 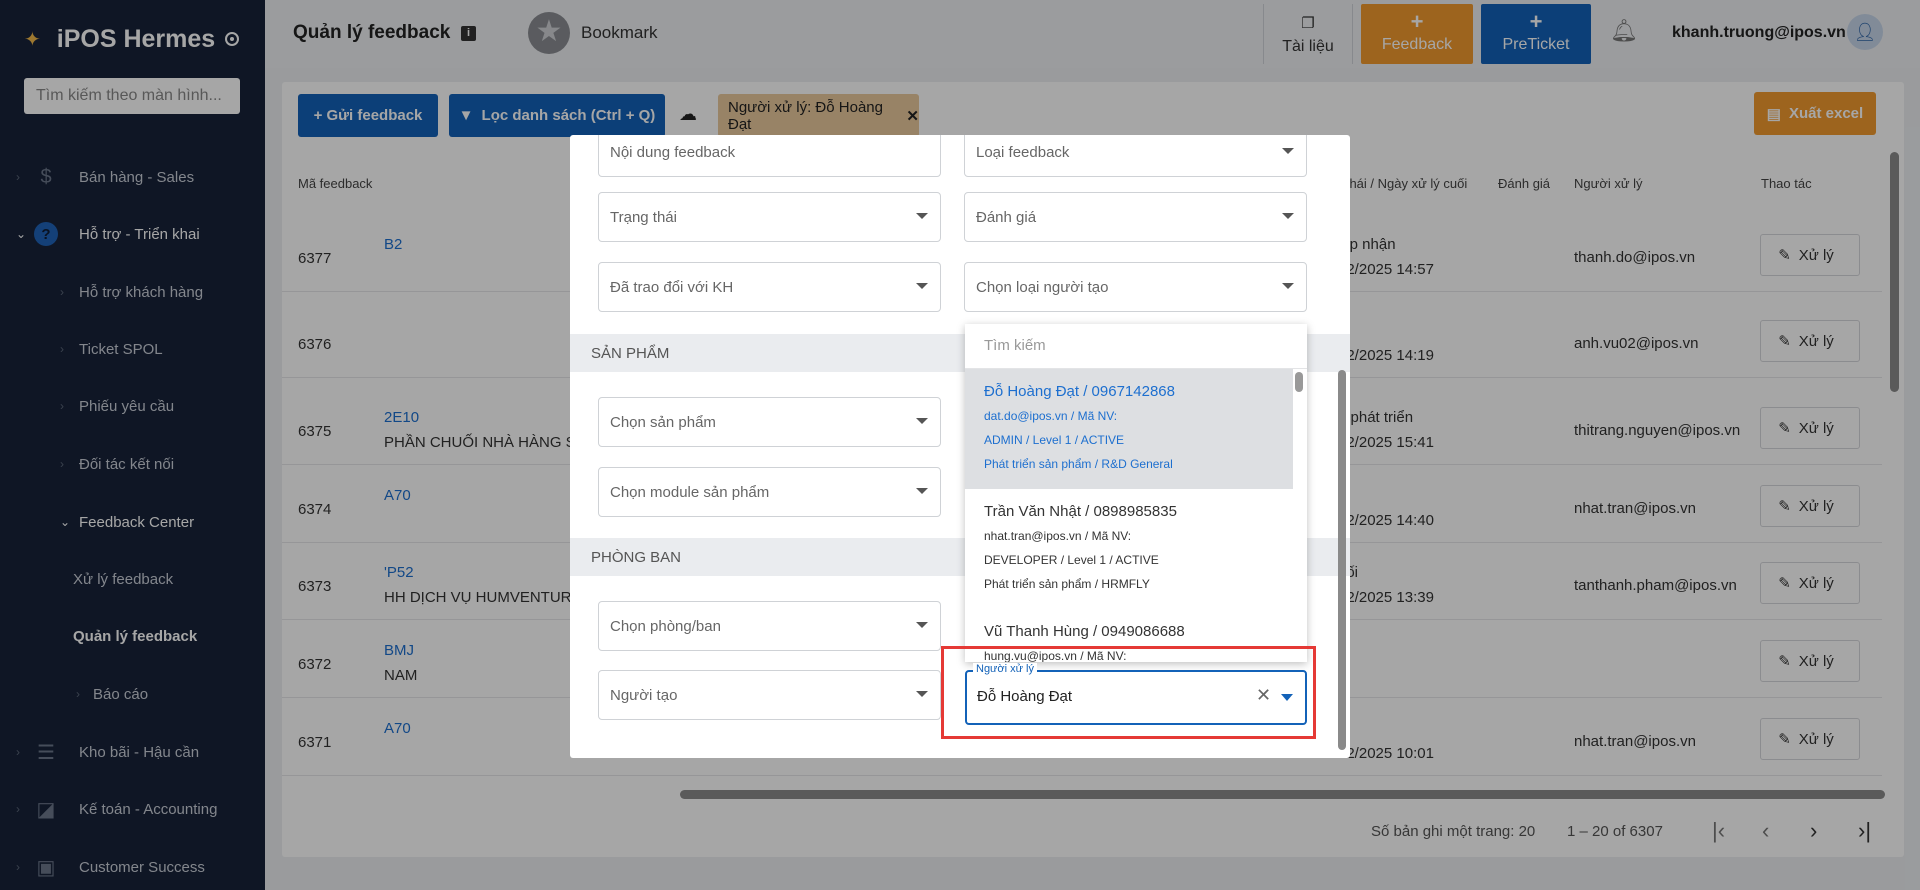 I want to click on feedback-type-select: Loại feedback, so click(x=1135, y=156).